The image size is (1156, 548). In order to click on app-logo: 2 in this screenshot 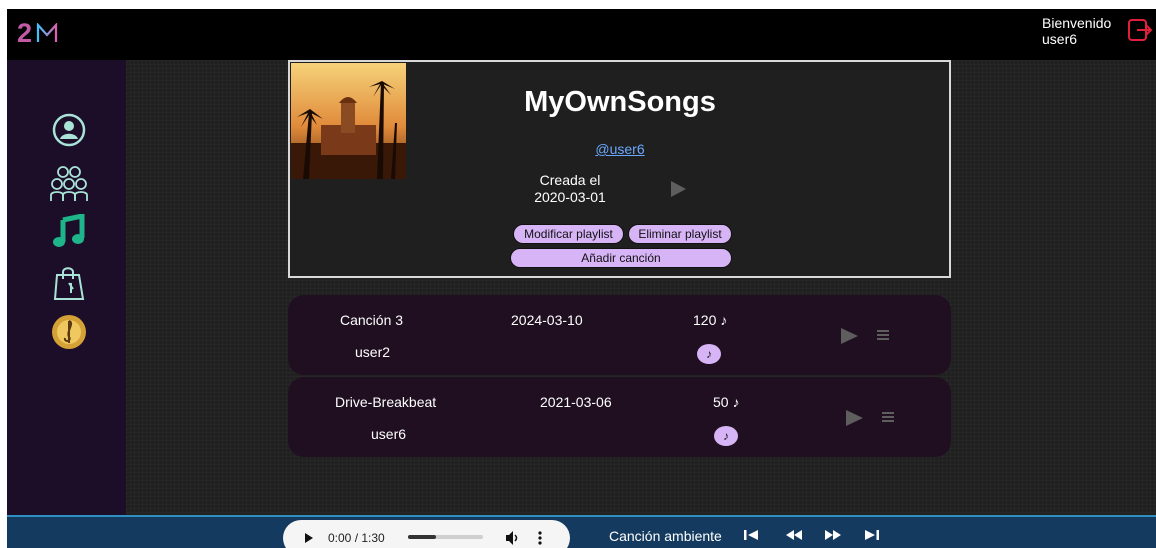, I will do `click(37, 33)`.